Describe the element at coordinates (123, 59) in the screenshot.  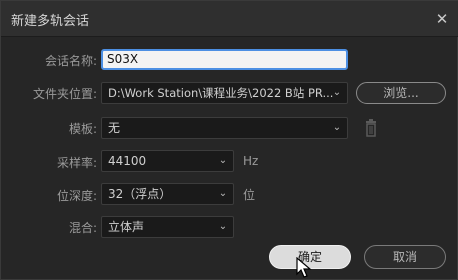
I see `session-name-value: S03X` at that location.